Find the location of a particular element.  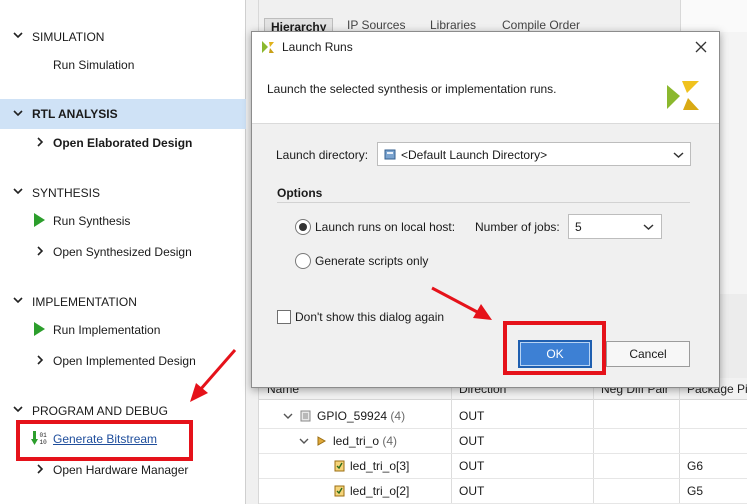

row-name: led_tri_o is located at coordinates (356, 441).